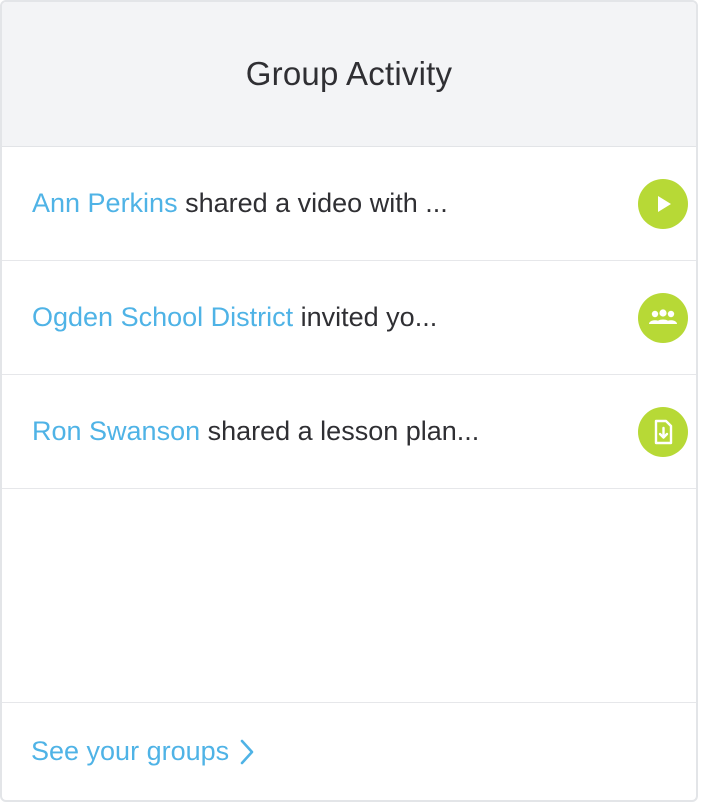 This screenshot has width=702, height=806. I want to click on card-title: Group Activity, so click(349, 73).